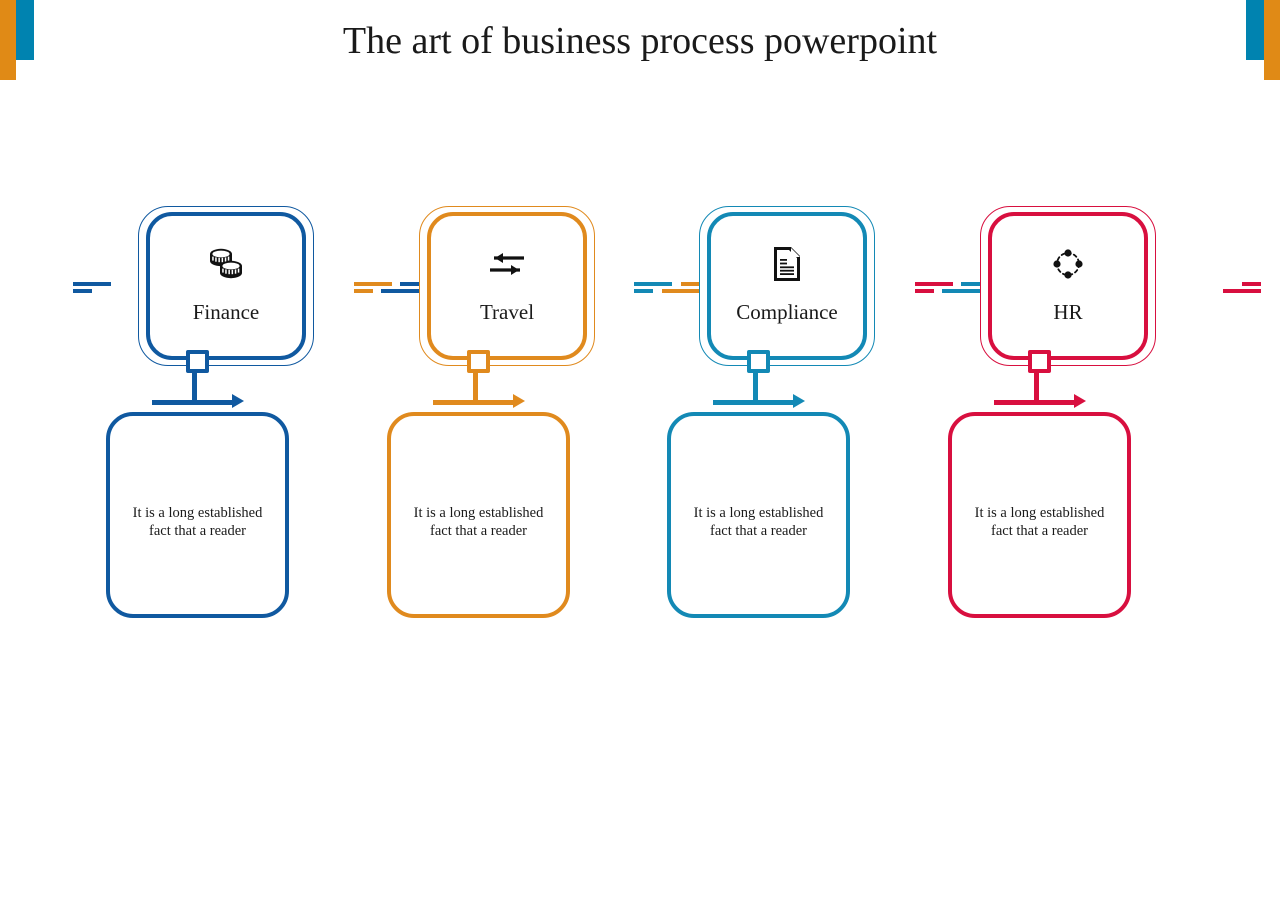 This screenshot has width=1280, height=920. What do you see at coordinates (643, 291) in the screenshot?
I see `connector-line-left-short-compliance` at bounding box center [643, 291].